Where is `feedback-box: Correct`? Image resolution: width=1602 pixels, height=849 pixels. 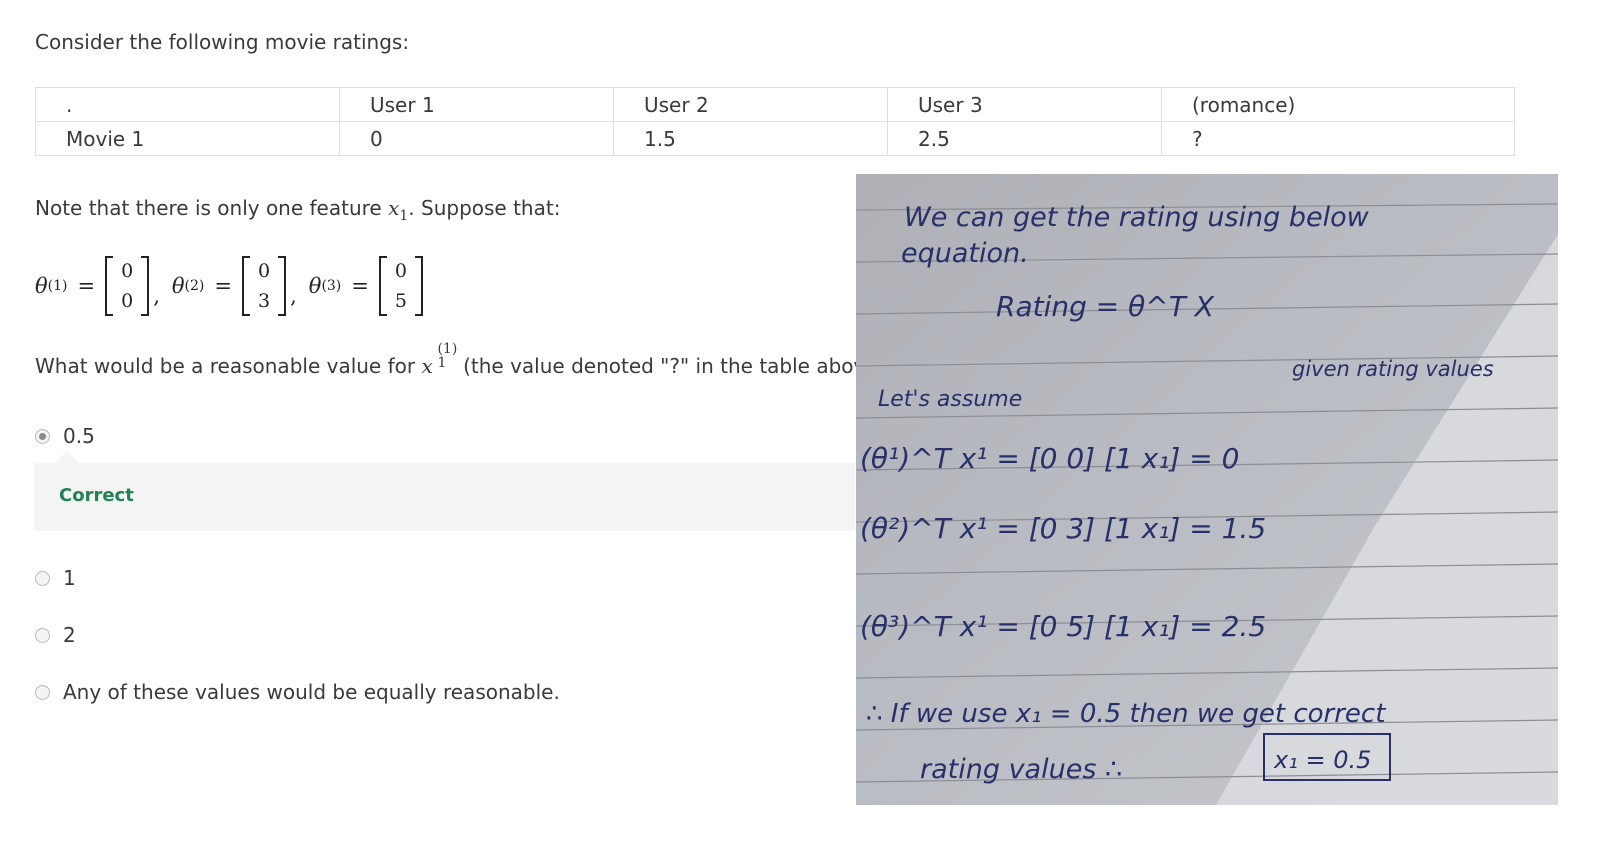 feedback-box: Correct is located at coordinates (445, 497).